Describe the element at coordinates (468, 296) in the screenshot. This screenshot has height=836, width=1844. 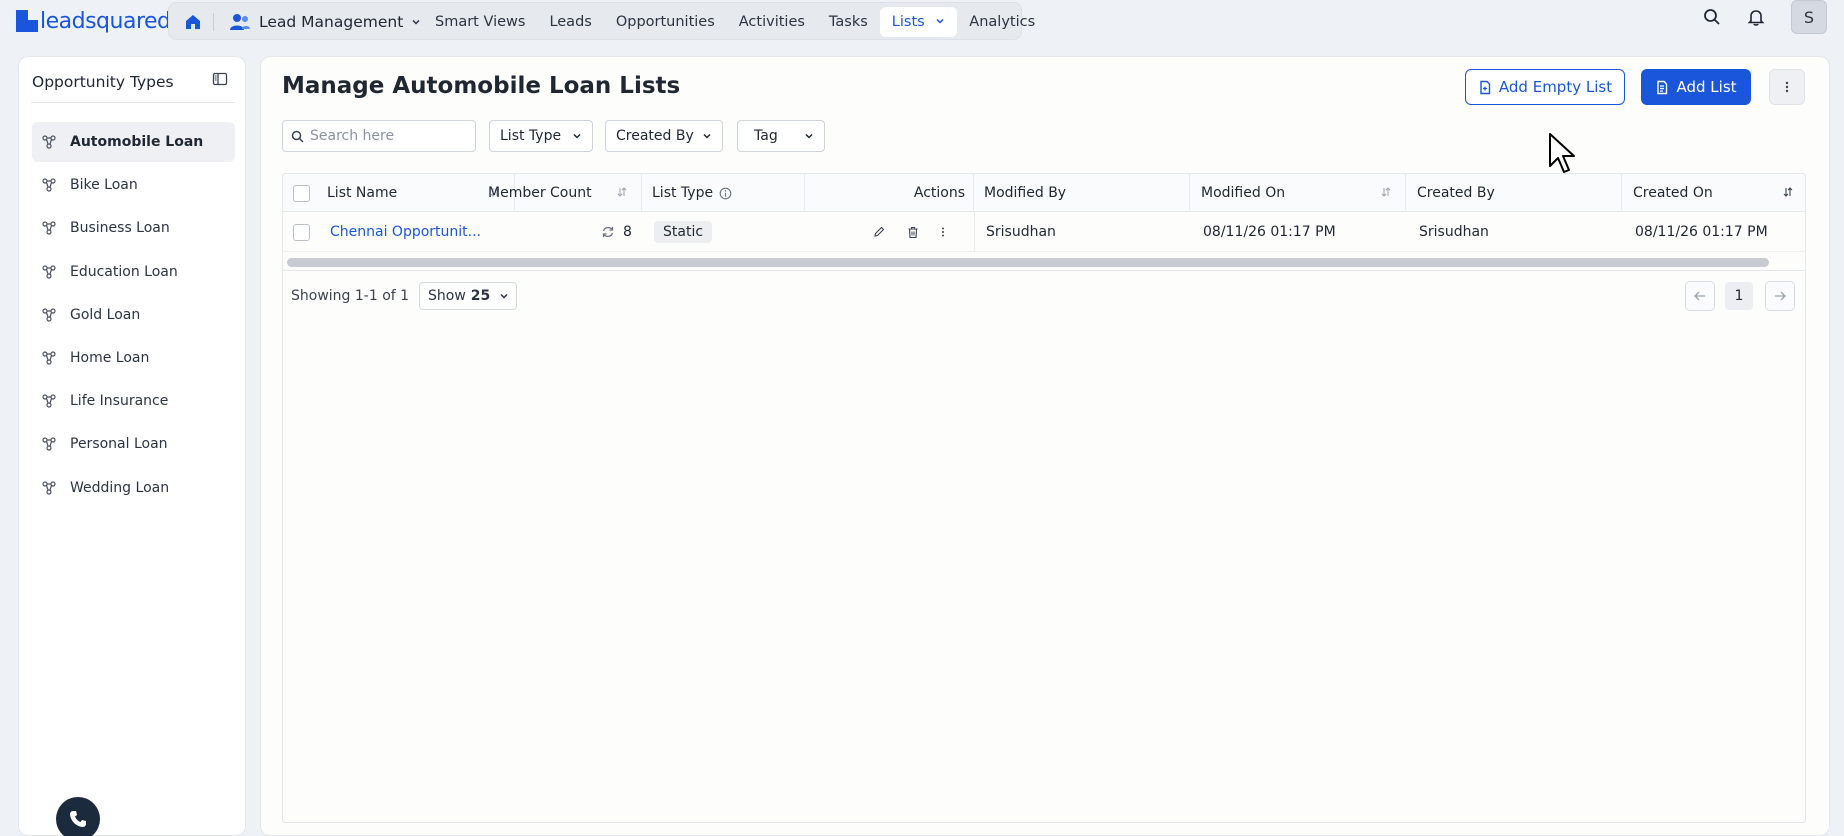
I see `page-size-select: Show 25` at that location.